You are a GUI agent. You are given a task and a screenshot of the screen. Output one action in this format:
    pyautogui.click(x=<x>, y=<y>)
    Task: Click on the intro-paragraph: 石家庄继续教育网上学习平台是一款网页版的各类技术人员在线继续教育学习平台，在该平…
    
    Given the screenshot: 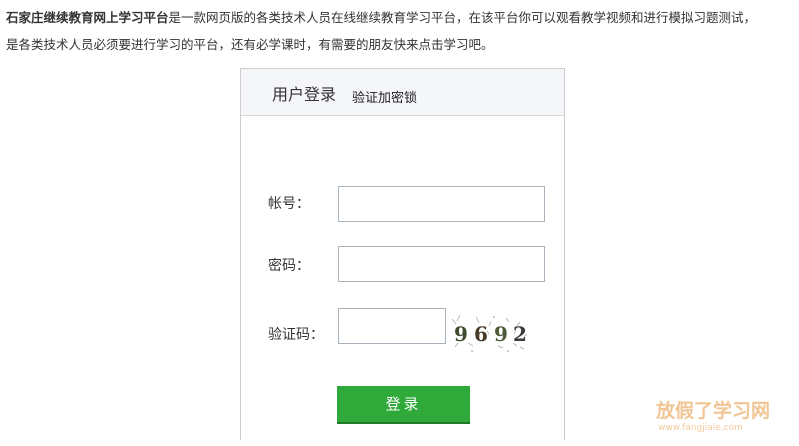 What is the action you would take?
    pyautogui.click(x=401, y=31)
    